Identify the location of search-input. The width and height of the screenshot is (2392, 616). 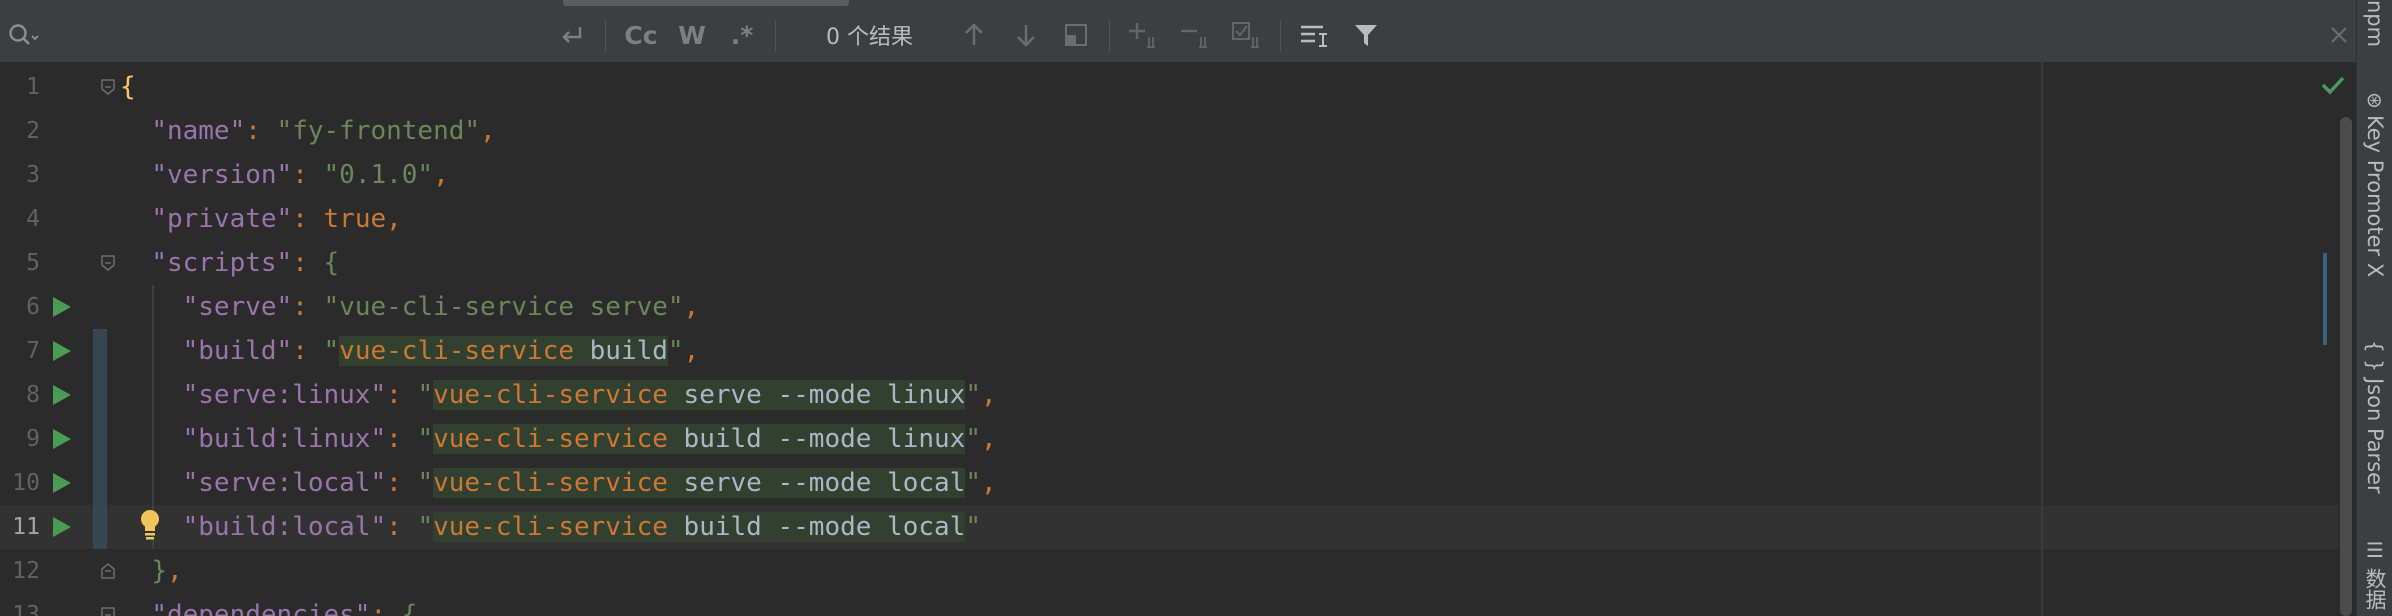
(302, 36).